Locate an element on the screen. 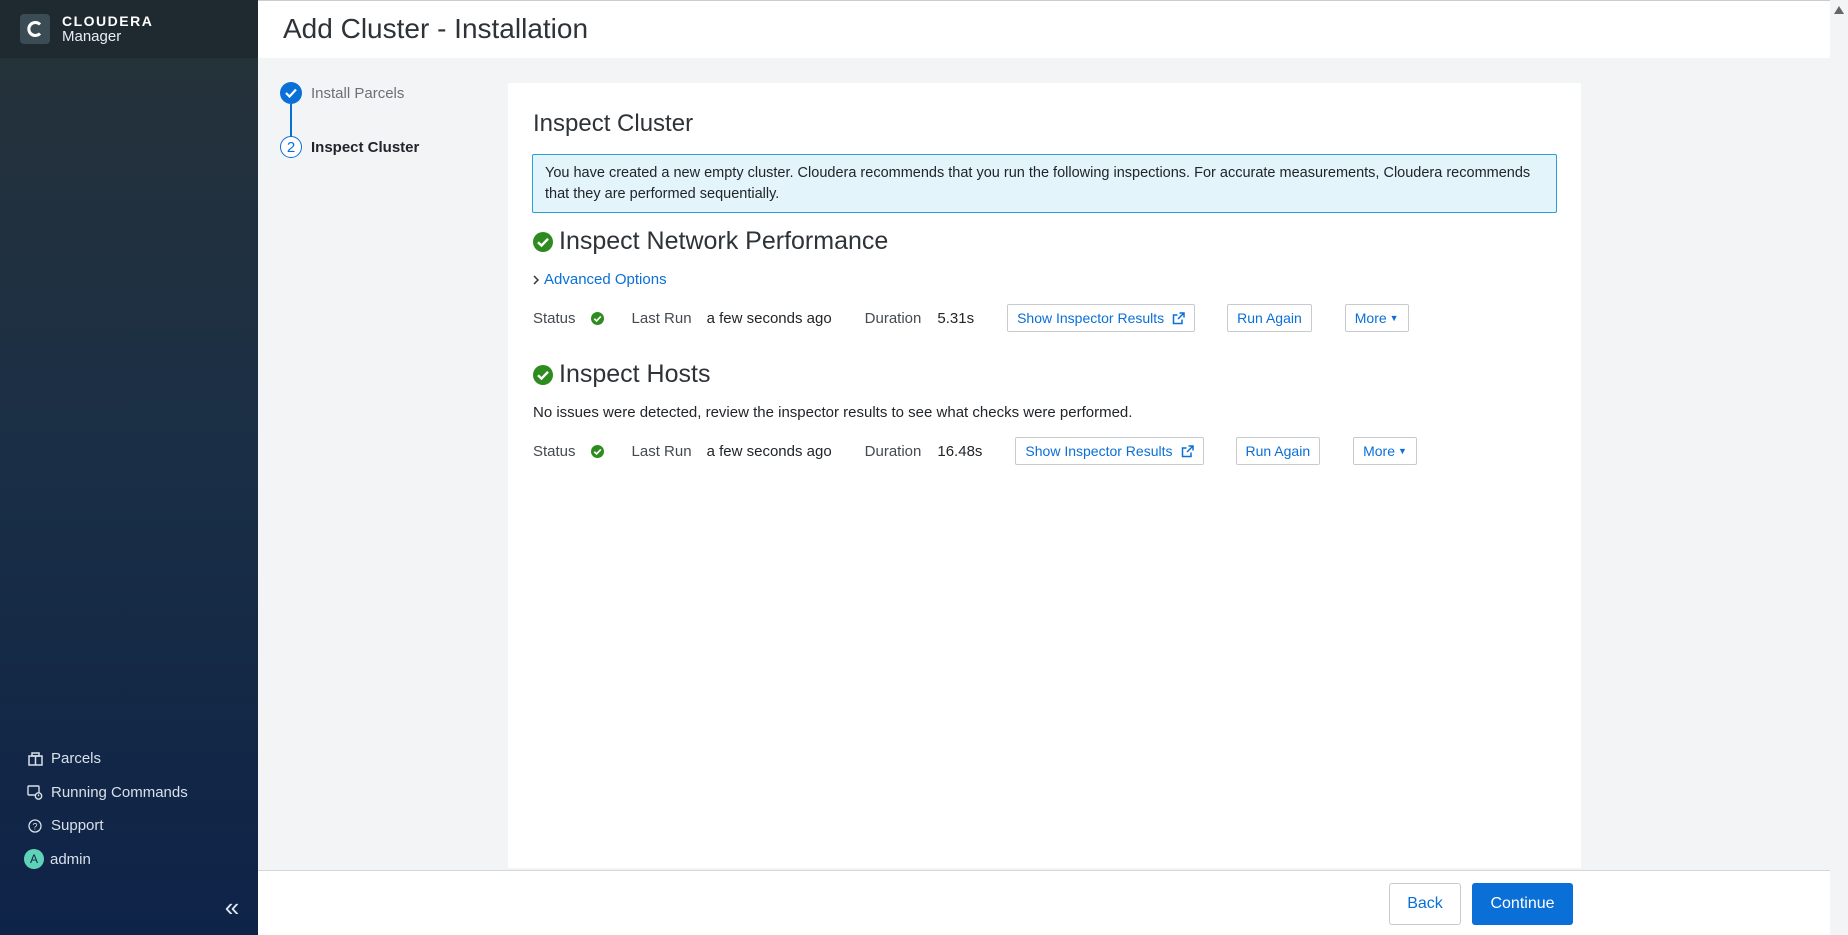 This screenshot has height=935, width=1848. hosts-section-title: Inspect Hosts is located at coordinates (621, 374).